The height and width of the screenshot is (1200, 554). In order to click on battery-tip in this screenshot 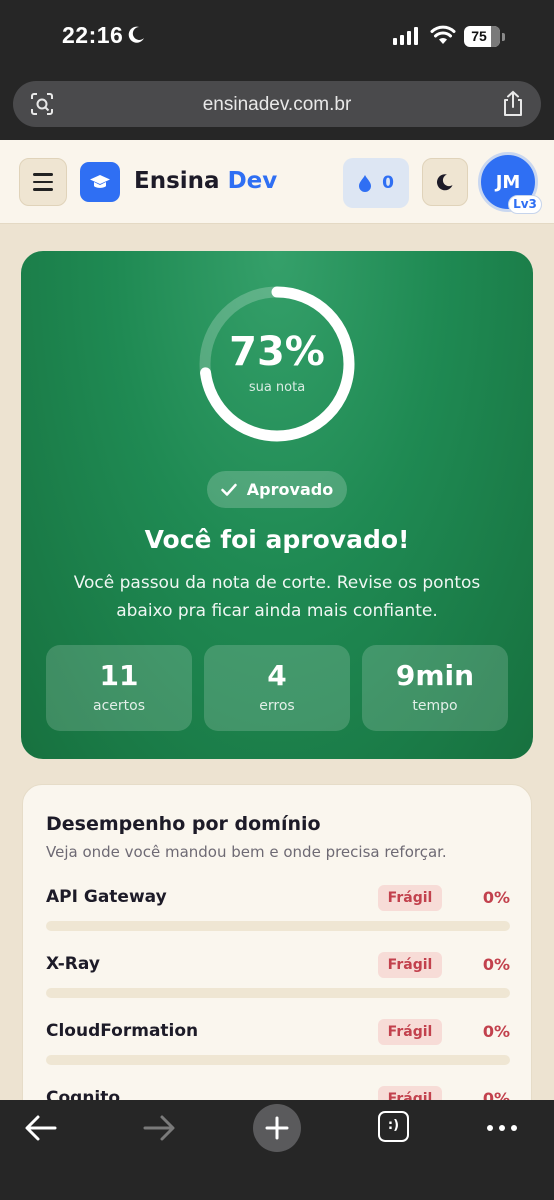, I will do `click(503, 37)`.